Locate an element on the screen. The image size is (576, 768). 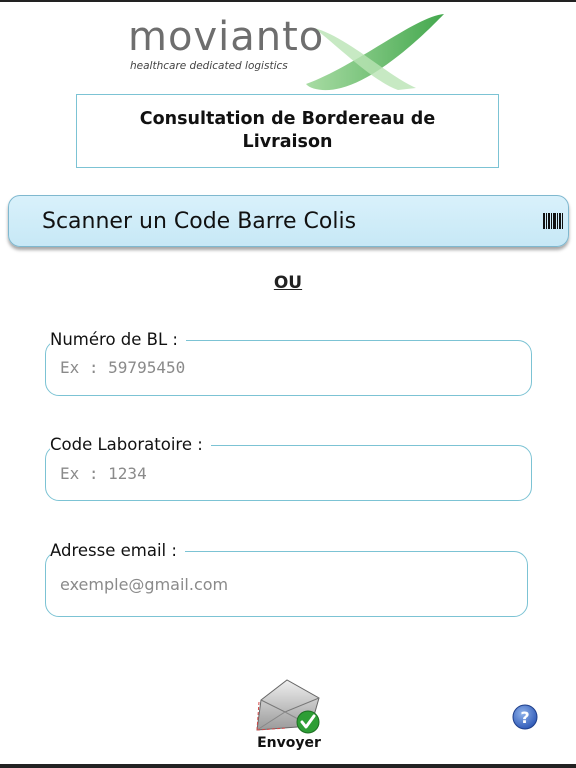
help-icon: ? is located at coordinates (525, 717).